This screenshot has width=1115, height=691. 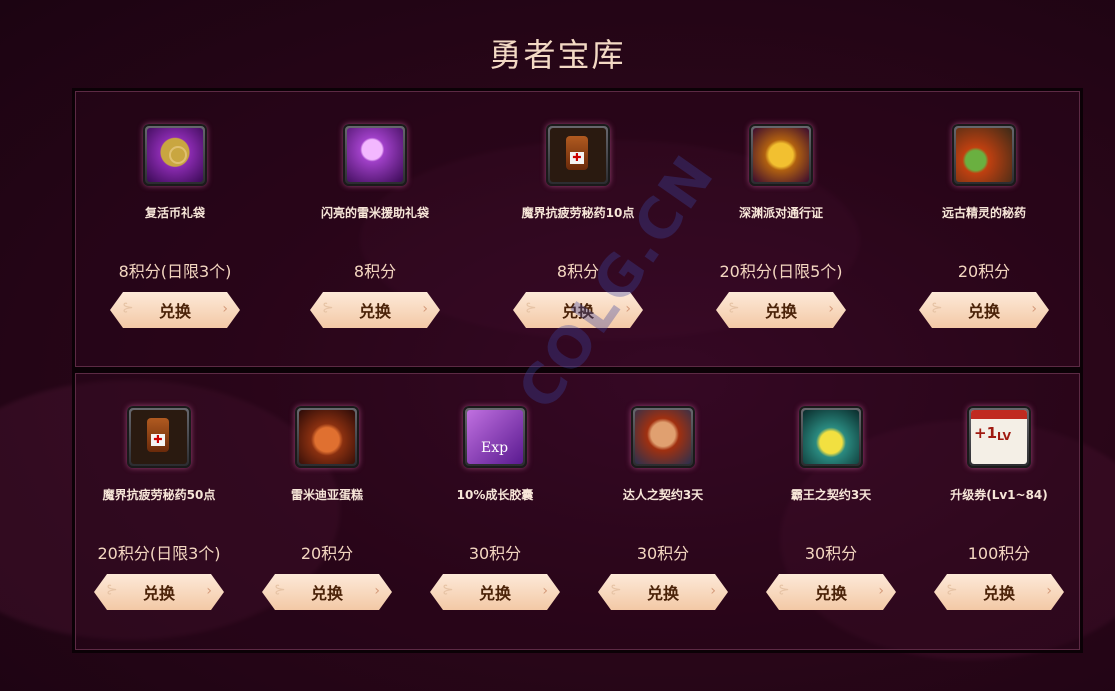 I want to click on expert-contract-icon, so click(x=663, y=437).